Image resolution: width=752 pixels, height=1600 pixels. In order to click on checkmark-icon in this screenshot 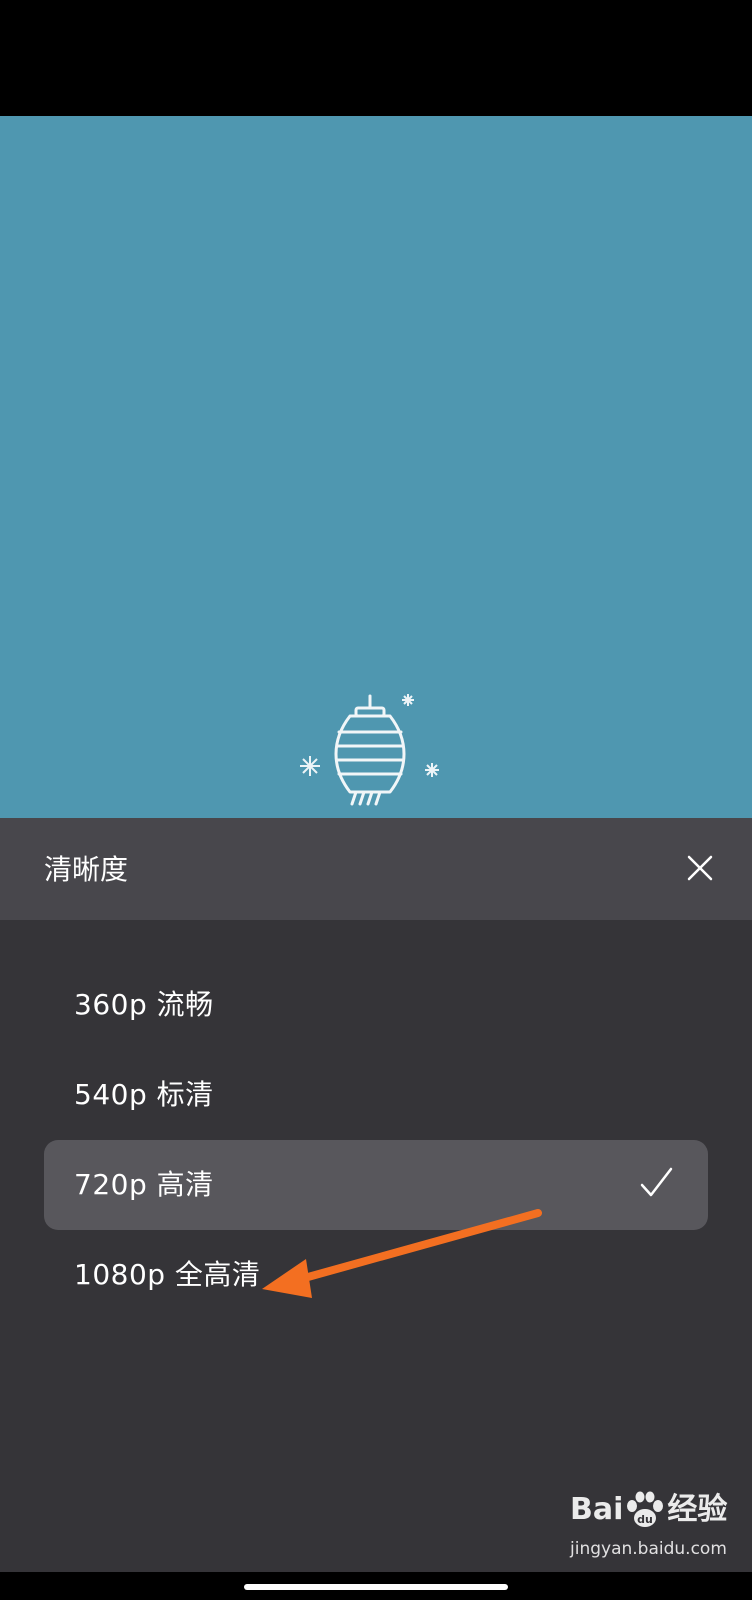, I will do `click(656, 1182)`.